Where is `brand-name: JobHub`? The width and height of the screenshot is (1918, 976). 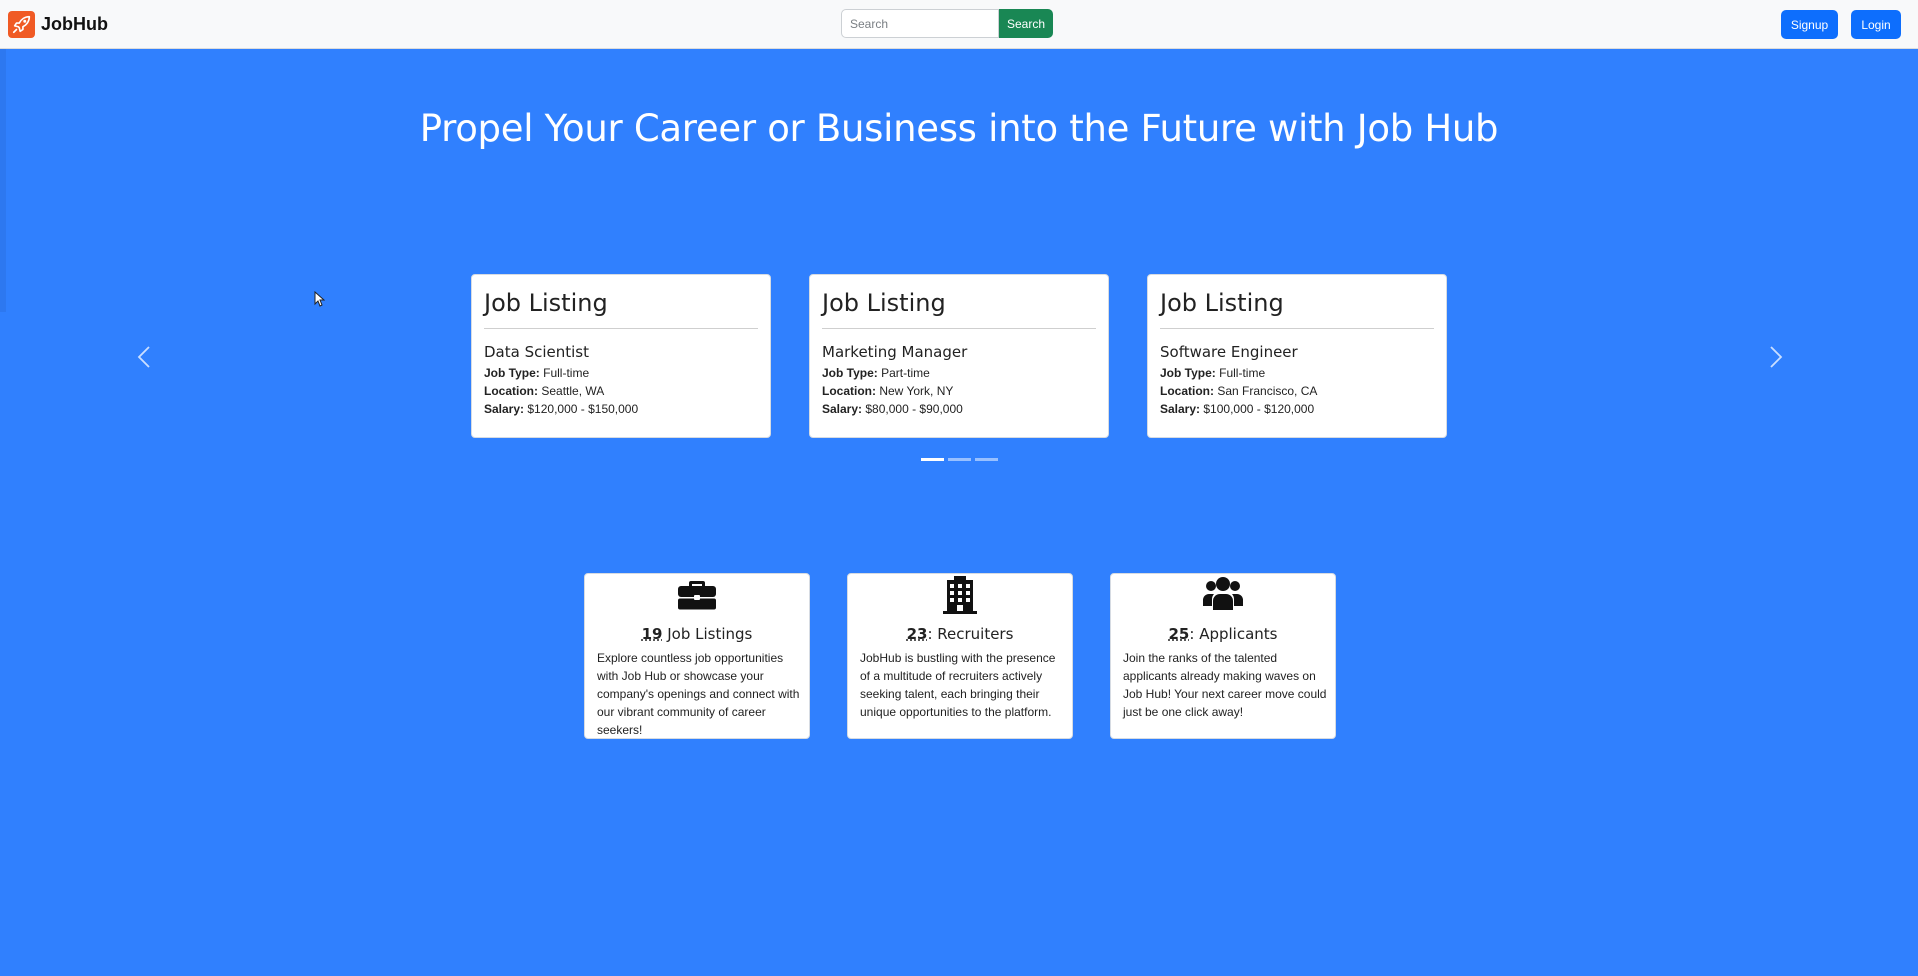 brand-name: JobHub is located at coordinates (74, 23).